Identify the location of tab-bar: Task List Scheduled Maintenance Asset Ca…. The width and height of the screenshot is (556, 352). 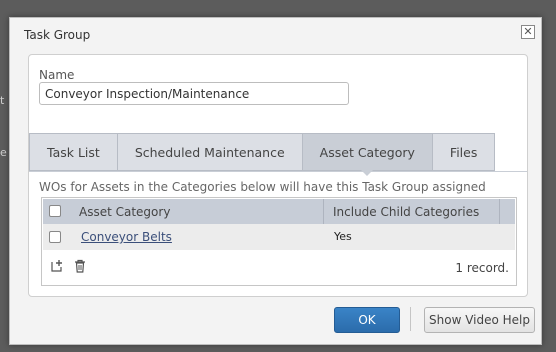
(262, 154).